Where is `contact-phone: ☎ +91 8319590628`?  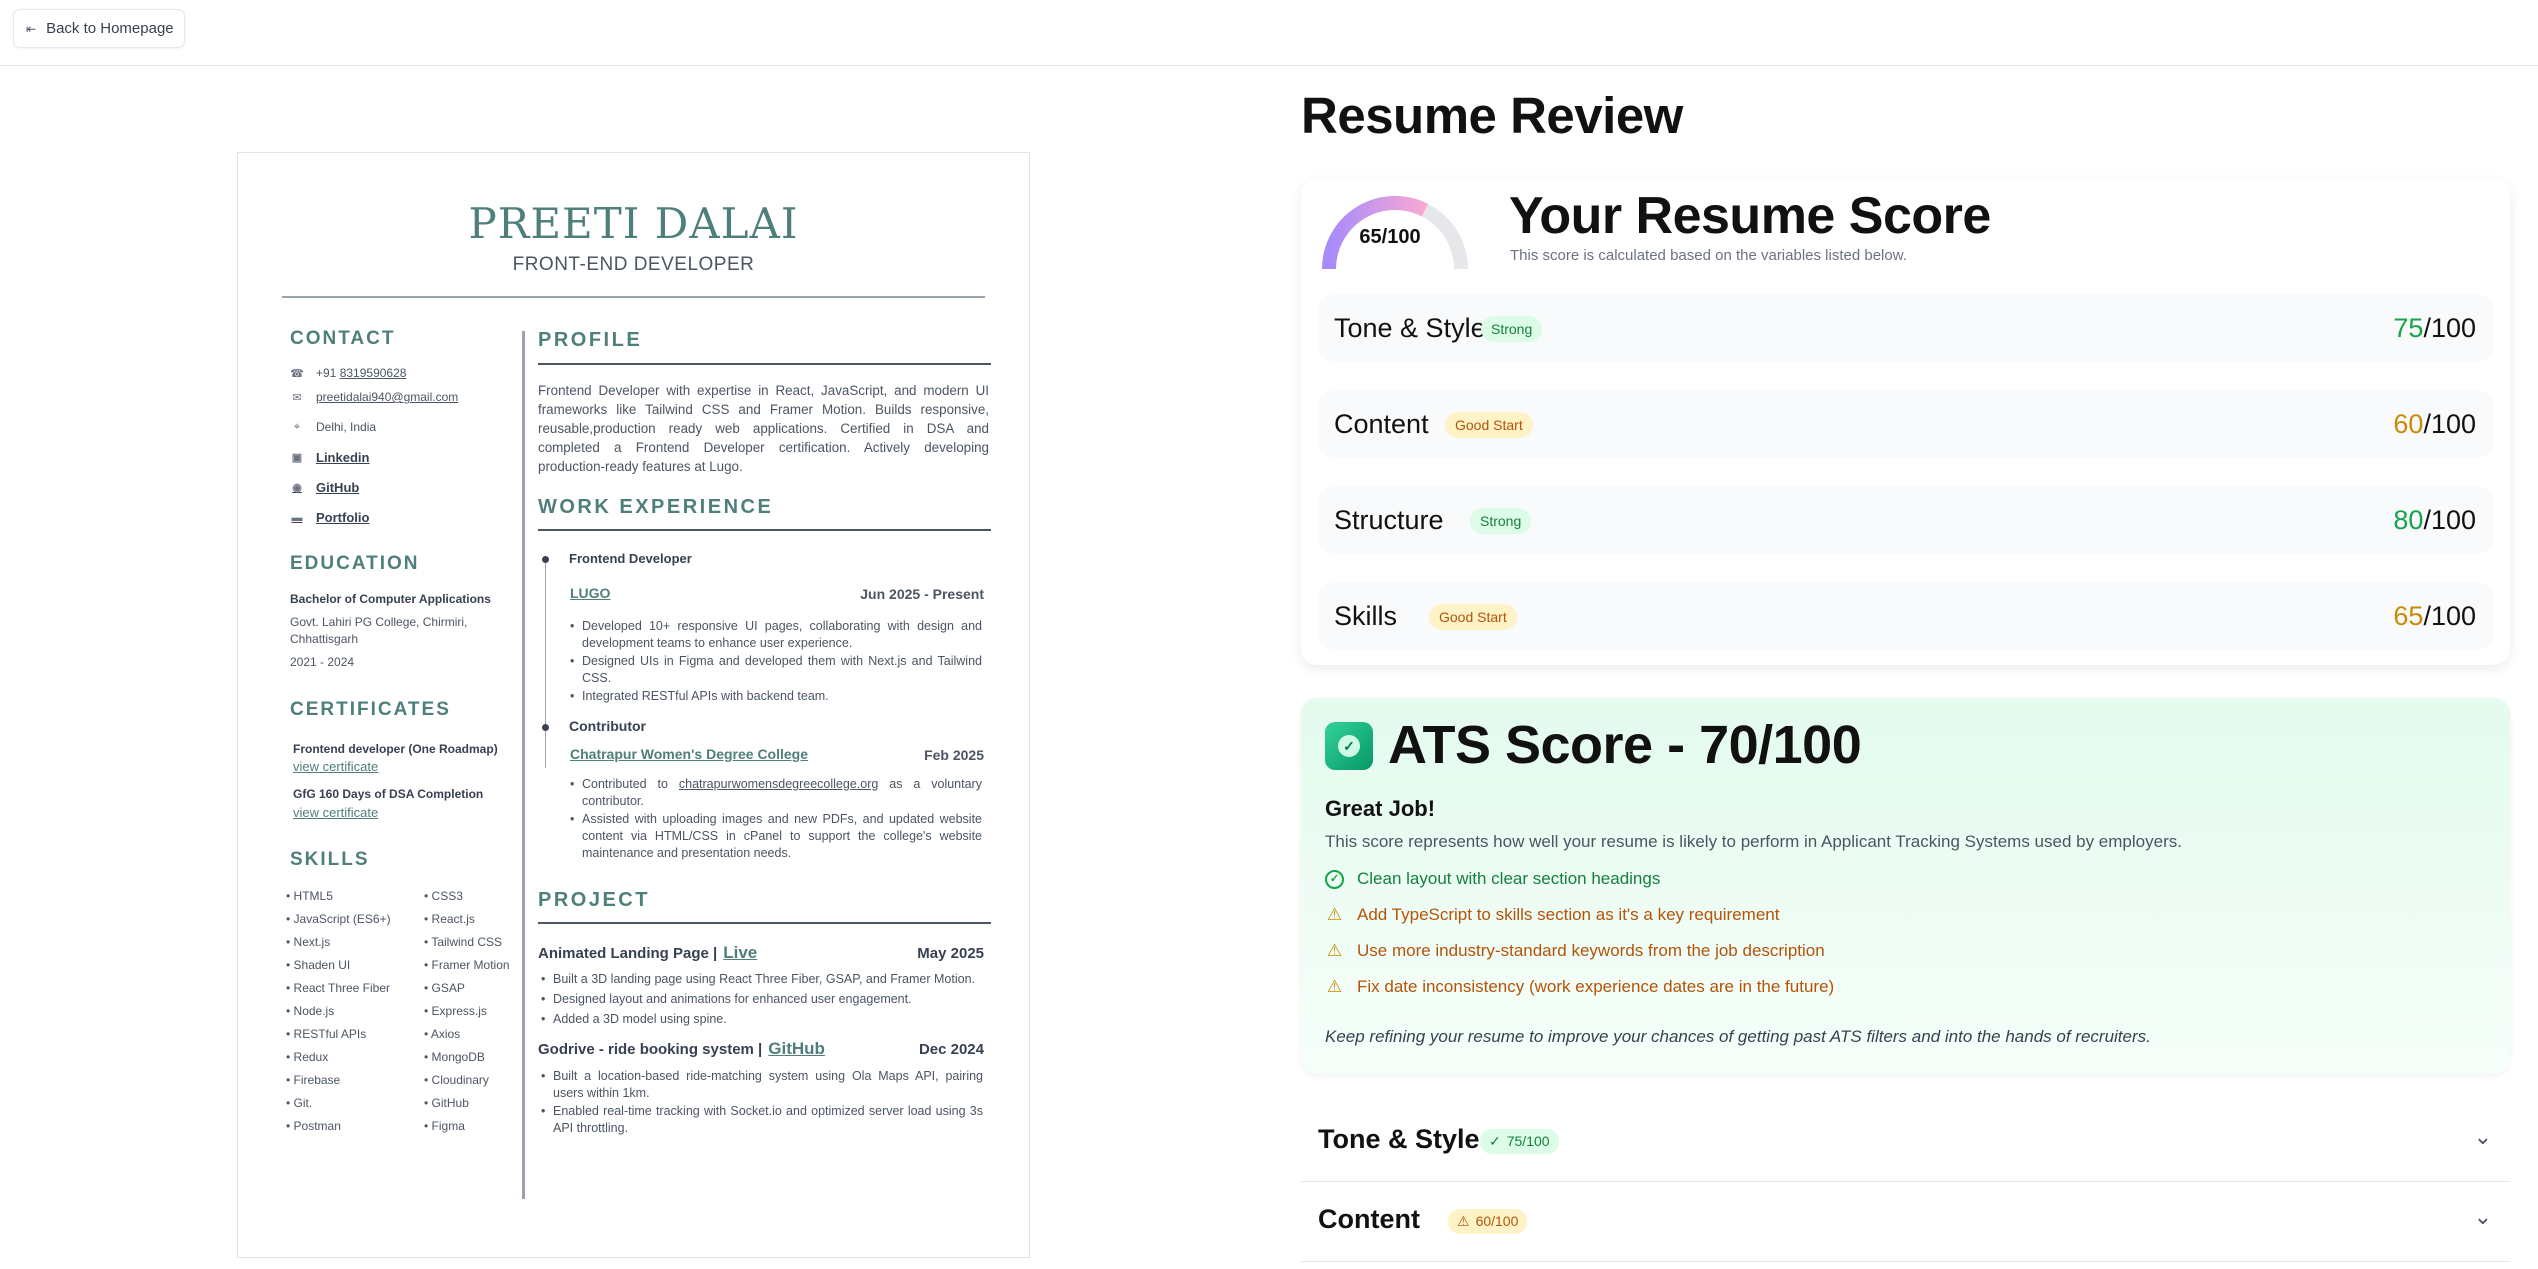
contact-phone: ☎ +91 8319590628 is located at coordinates (348, 373).